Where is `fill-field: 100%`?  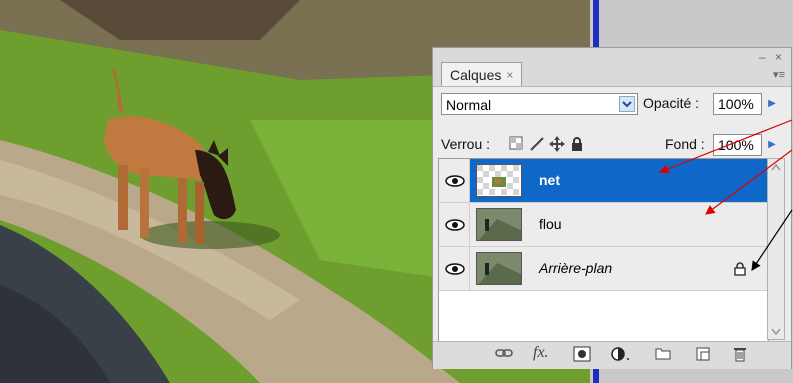 fill-field: 100% is located at coordinates (737, 145).